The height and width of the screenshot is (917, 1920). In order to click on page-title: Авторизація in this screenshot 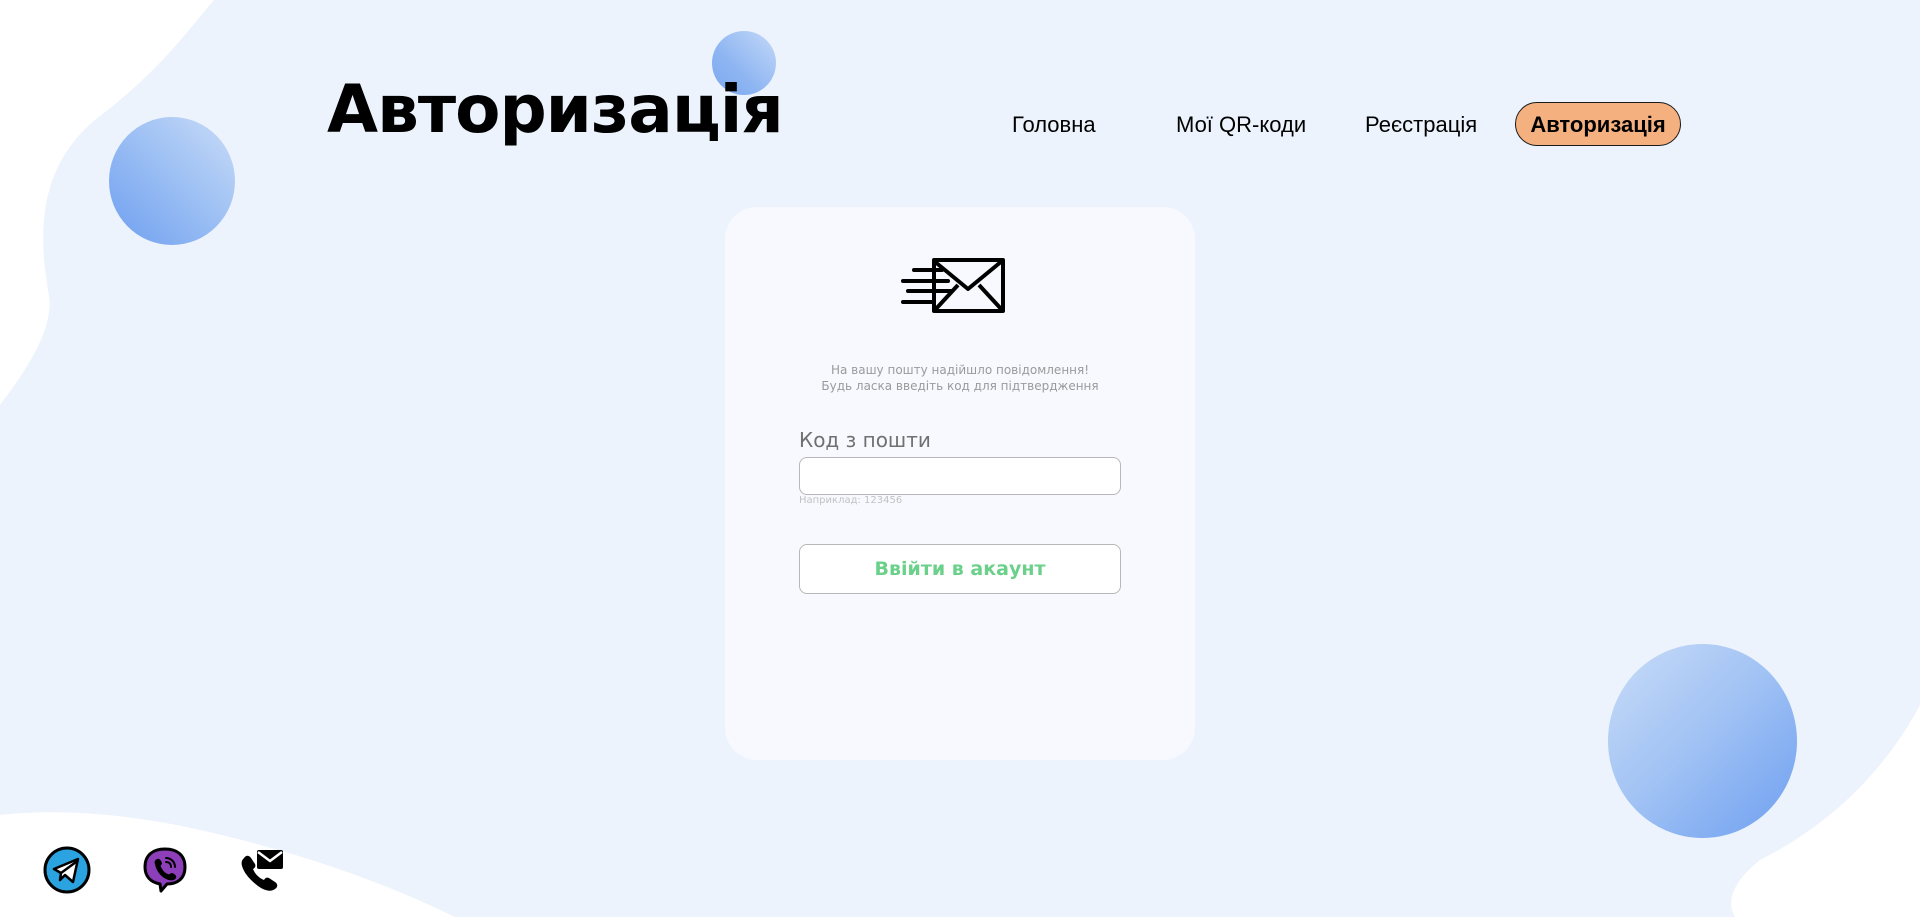, I will do `click(555, 109)`.